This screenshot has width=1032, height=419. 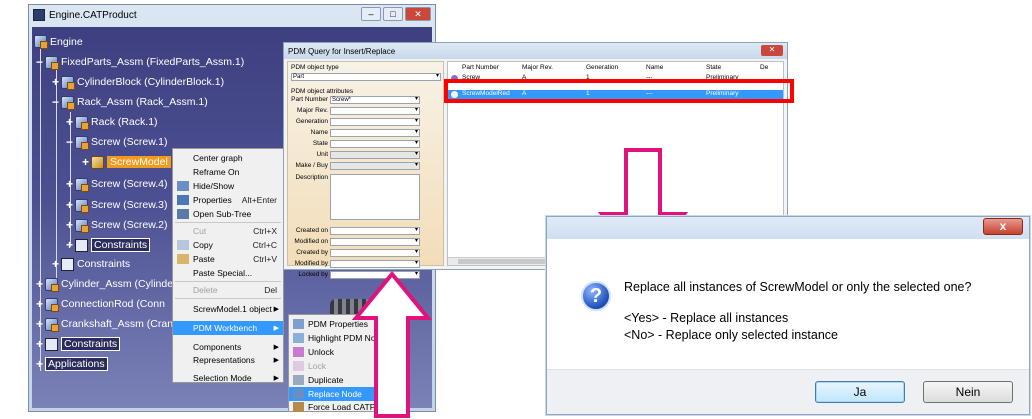 What do you see at coordinates (654, 67) in the screenshot?
I see `column-header: Name` at bounding box center [654, 67].